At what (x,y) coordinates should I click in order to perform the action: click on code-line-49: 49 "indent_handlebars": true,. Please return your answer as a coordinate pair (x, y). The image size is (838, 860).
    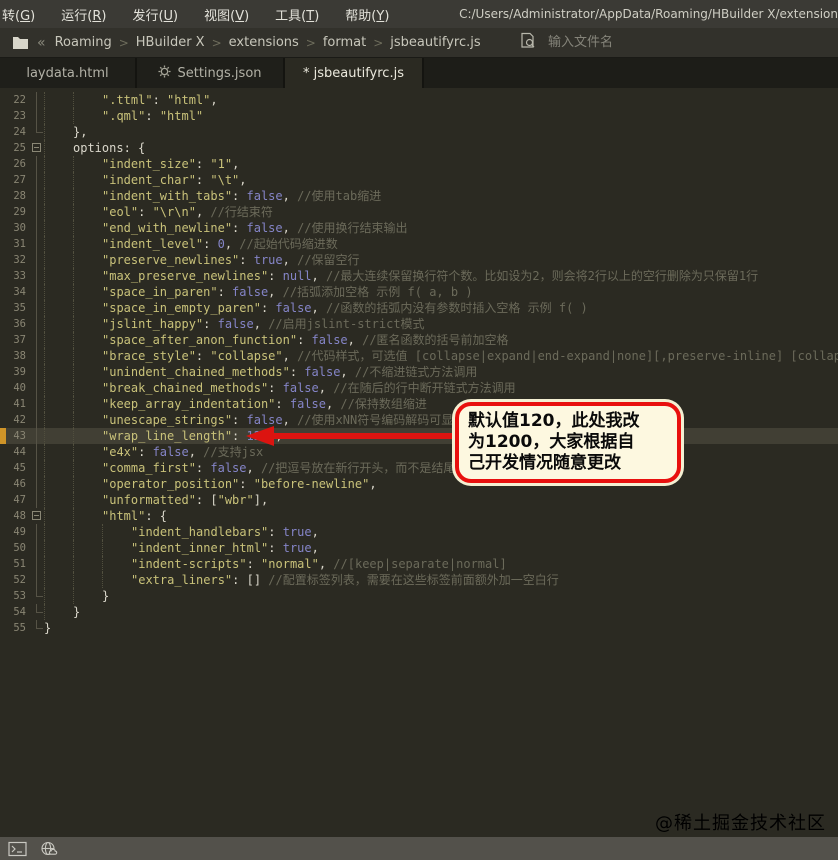
    Looking at the image, I should click on (419, 532).